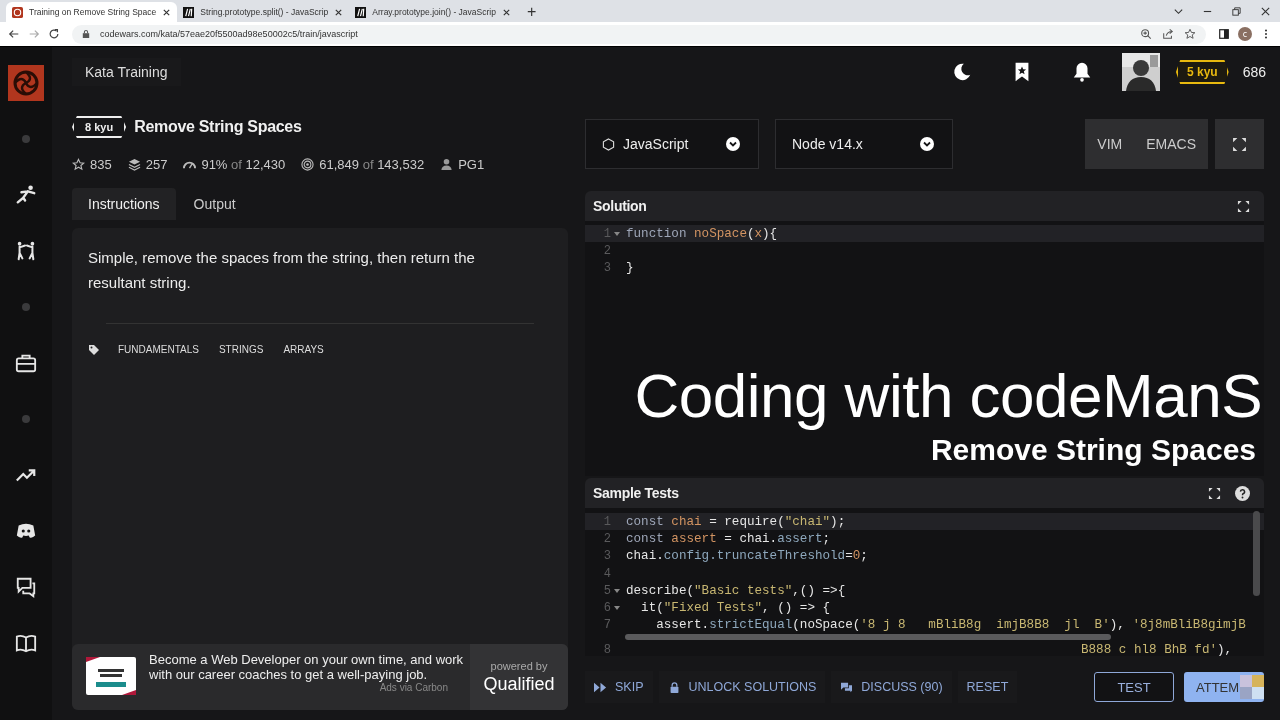 This screenshot has width=1280, height=720. Describe the element at coordinates (1171, 144) in the screenshot. I see `mode-button: EMACS` at that location.